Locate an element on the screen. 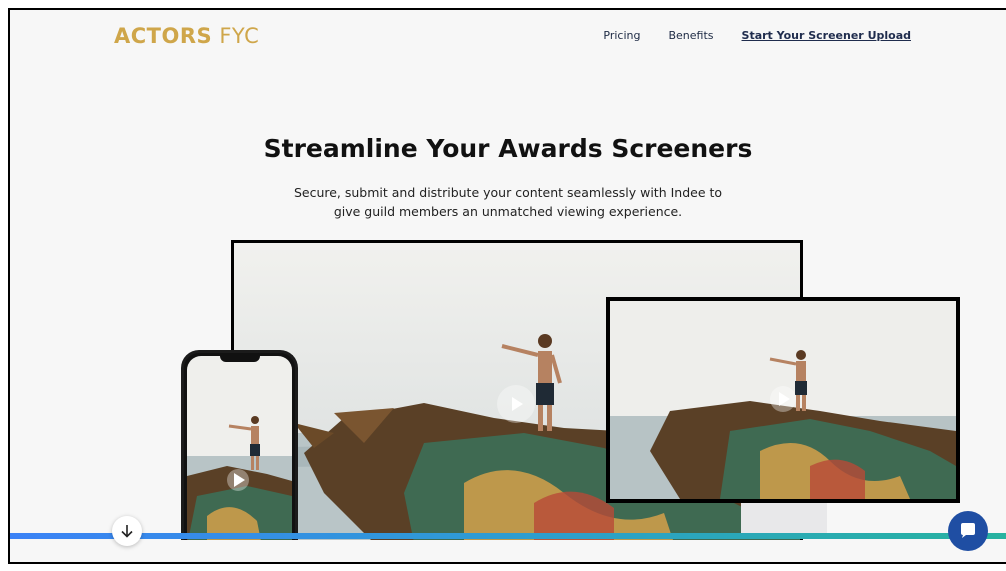 The width and height of the screenshot is (1006, 571). tablet-stand is located at coordinates (784, 520).